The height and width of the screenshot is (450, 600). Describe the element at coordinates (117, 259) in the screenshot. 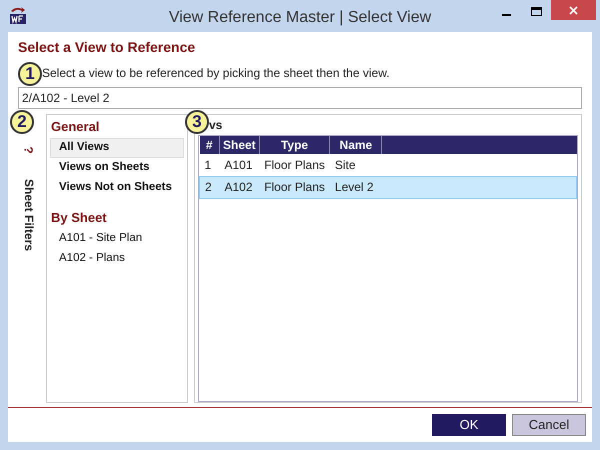

I see `filter-item: A102 - Plans` at that location.